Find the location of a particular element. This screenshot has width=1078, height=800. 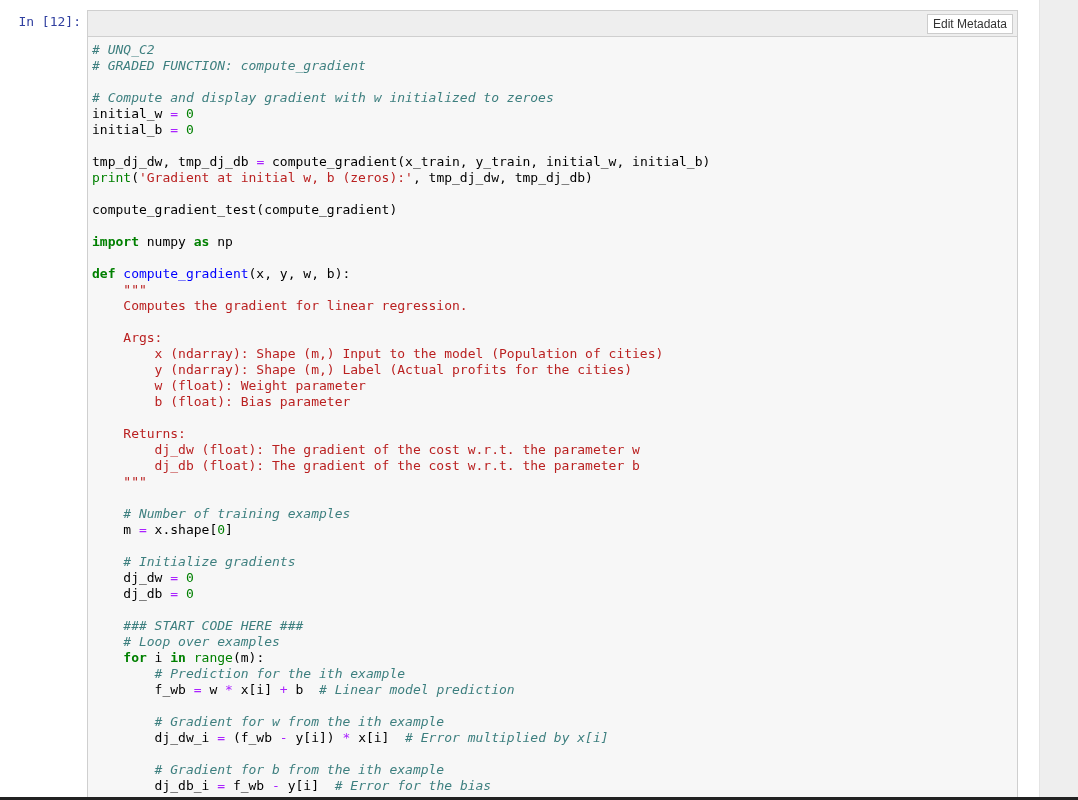

cell-prompt: In [12]: is located at coordinates (49, 21).